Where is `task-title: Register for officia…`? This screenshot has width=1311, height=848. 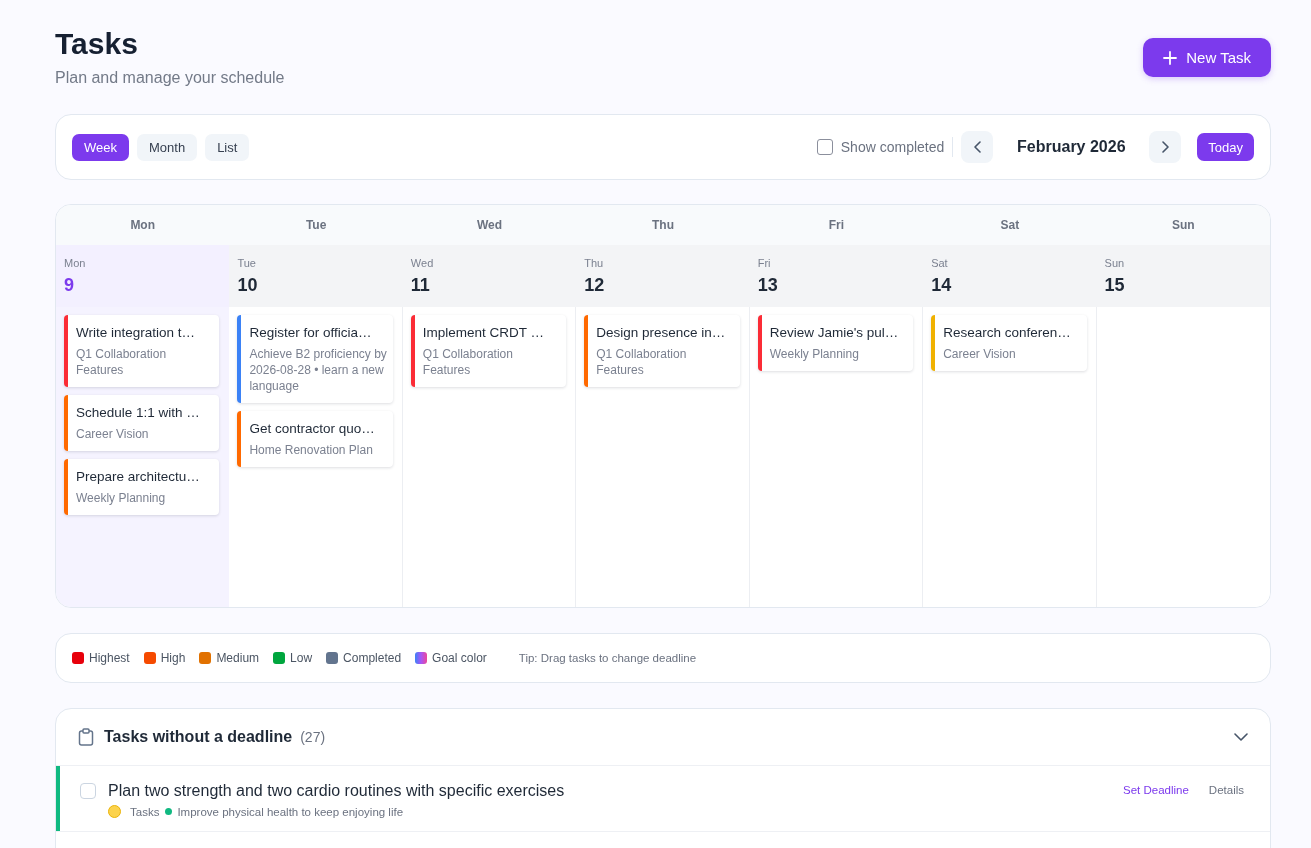
task-title: Register for officia… is located at coordinates (311, 333).